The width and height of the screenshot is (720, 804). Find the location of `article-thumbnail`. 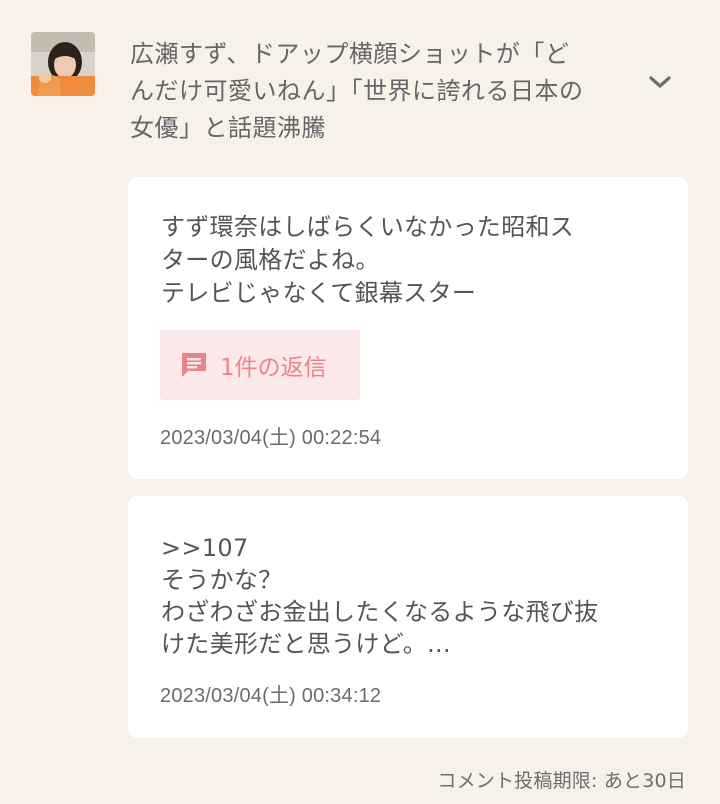

article-thumbnail is located at coordinates (63, 64).